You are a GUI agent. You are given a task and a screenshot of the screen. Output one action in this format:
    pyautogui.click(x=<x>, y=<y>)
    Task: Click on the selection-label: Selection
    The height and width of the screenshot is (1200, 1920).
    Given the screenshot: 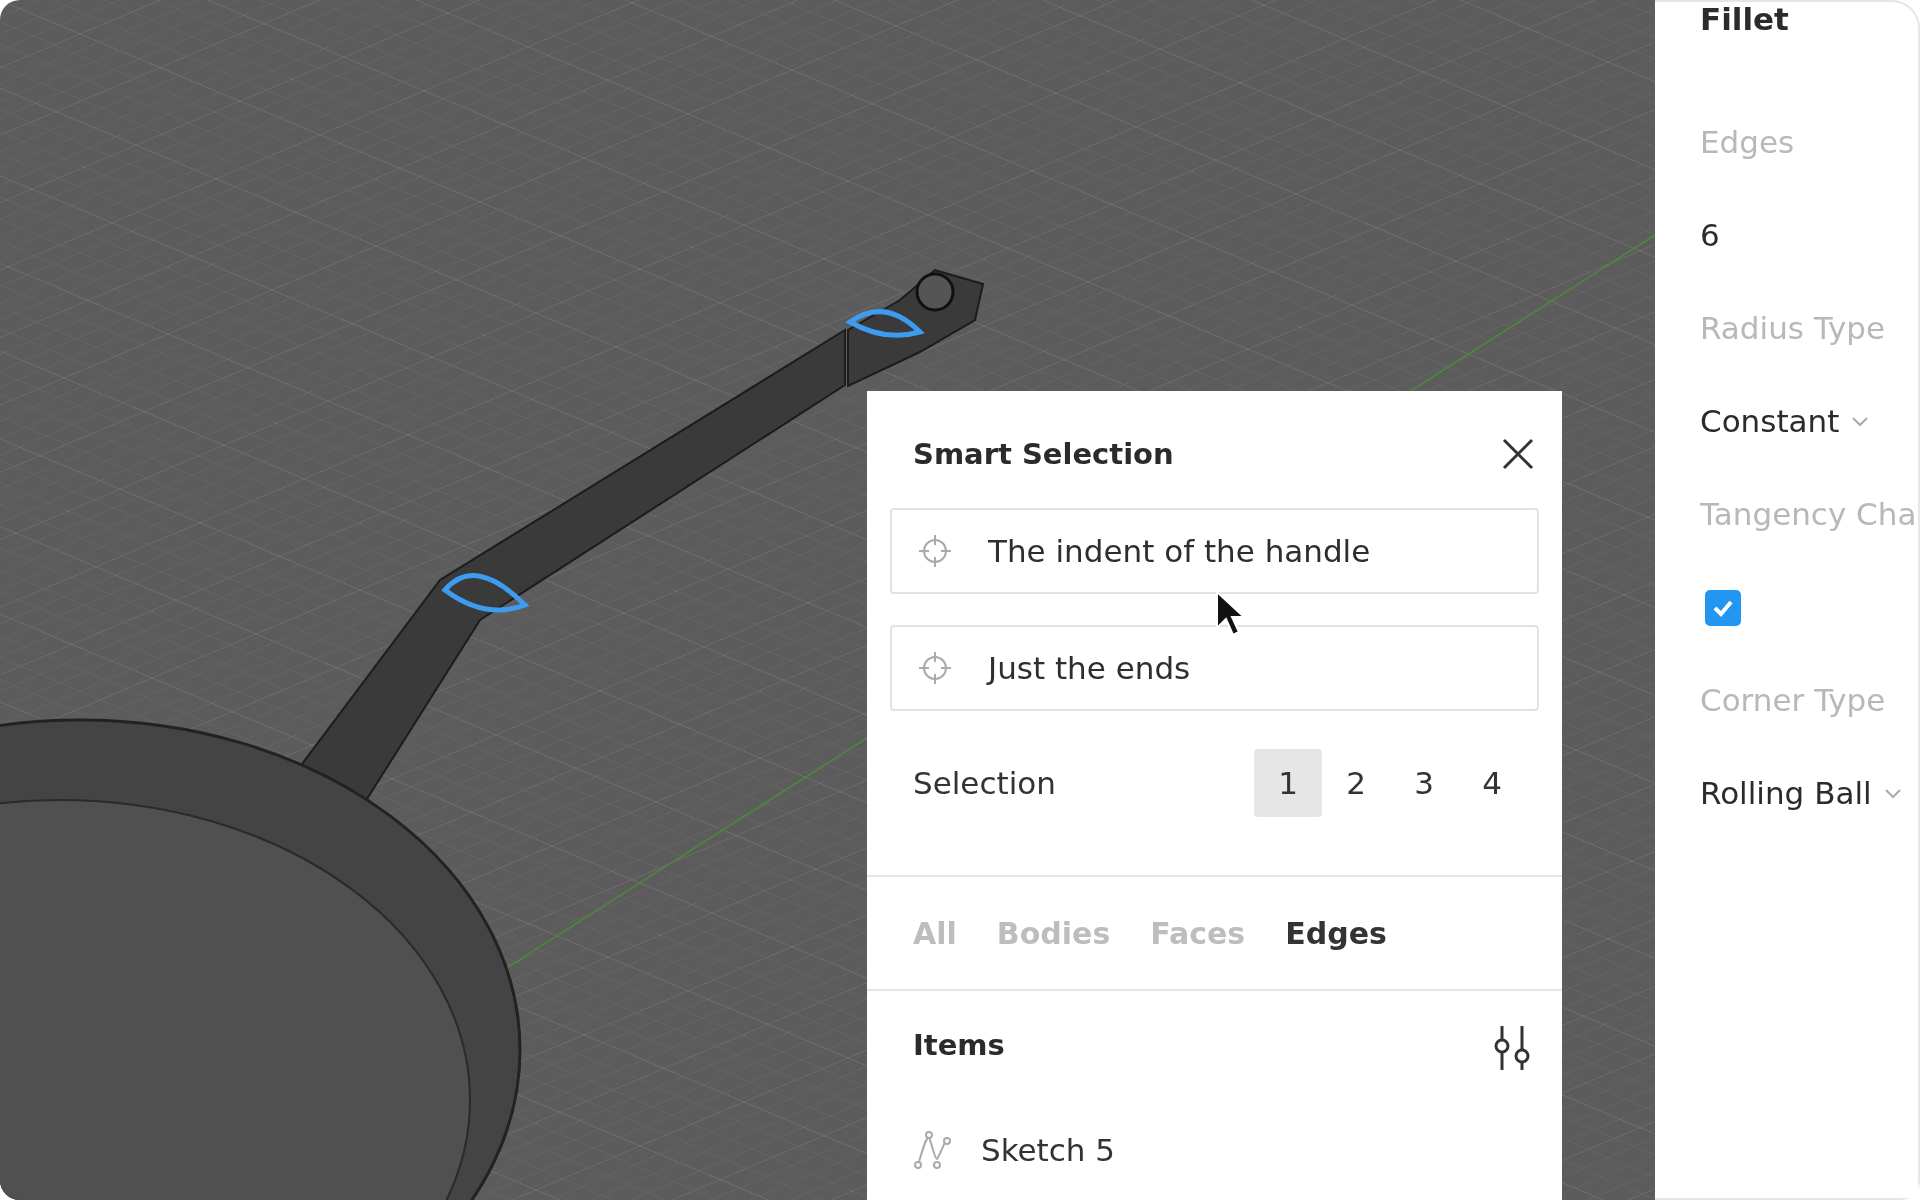 What is the action you would take?
    pyautogui.click(x=984, y=783)
    